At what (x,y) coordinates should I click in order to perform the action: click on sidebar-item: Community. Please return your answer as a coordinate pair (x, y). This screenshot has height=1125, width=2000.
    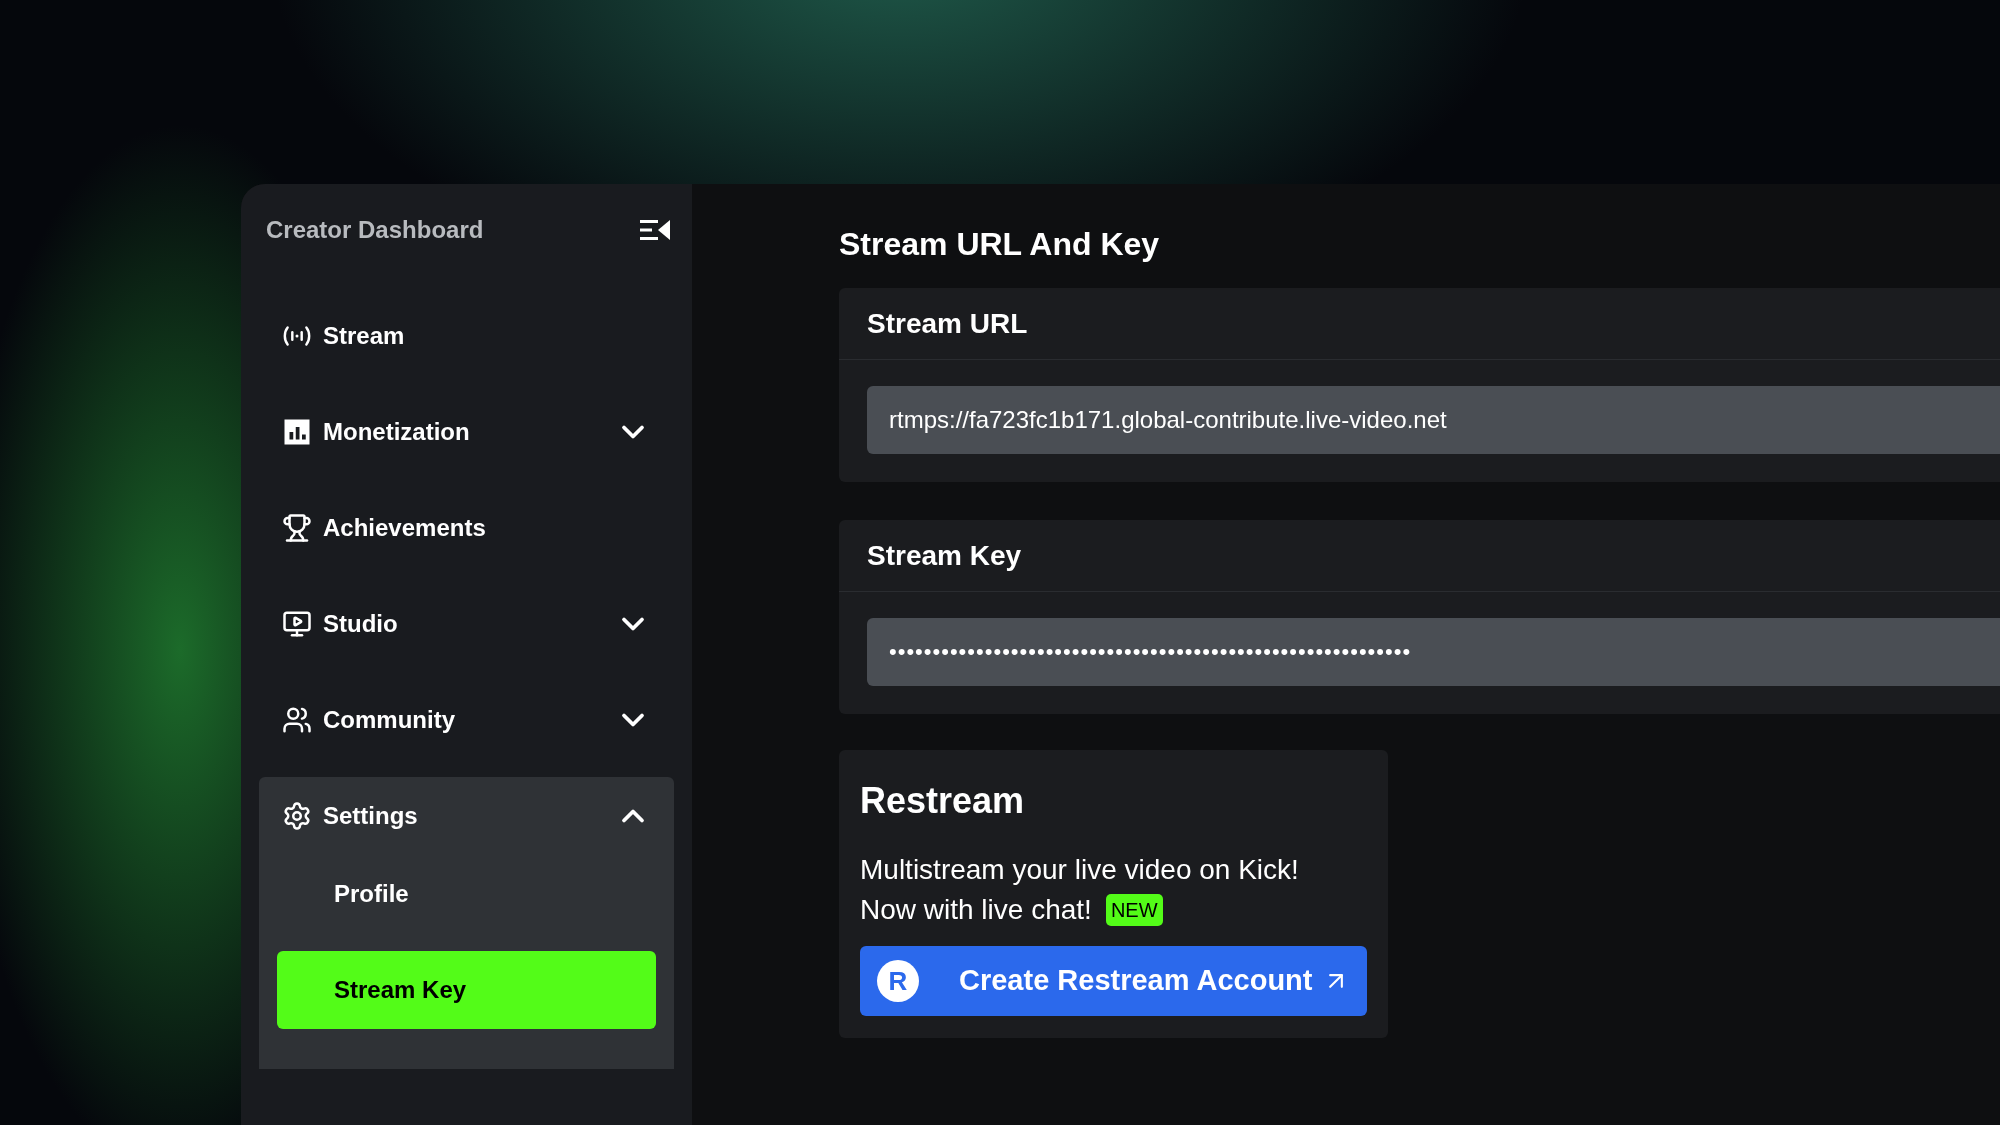
    Looking at the image, I should click on (466, 720).